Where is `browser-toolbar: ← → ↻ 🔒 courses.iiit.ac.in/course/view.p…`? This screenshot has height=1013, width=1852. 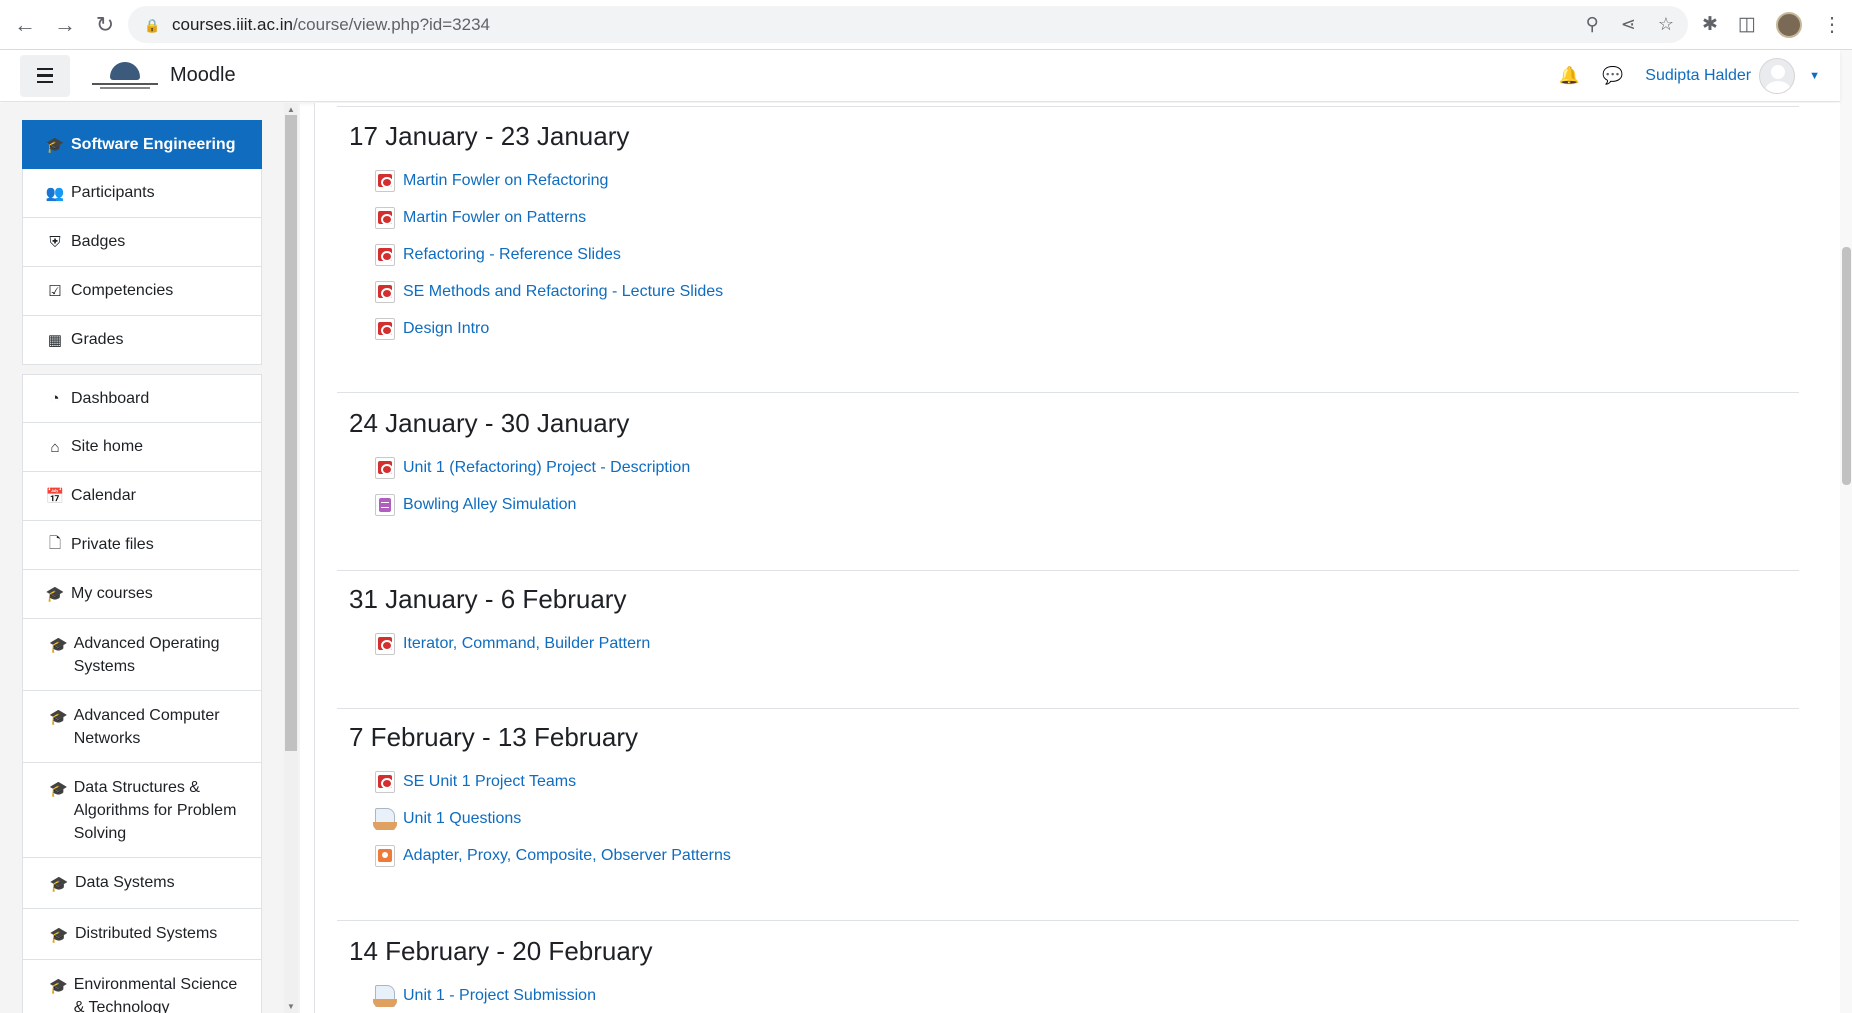
browser-toolbar: ← → ↻ 🔒 courses.iiit.ac.in/course/view.p… is located at coordinates (926, 25).